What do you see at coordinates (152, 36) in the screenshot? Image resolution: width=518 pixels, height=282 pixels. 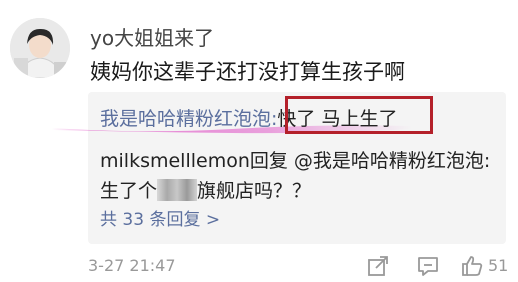 I see `comment-username: yo大姐姐来了` at bounding box center [152, 36].